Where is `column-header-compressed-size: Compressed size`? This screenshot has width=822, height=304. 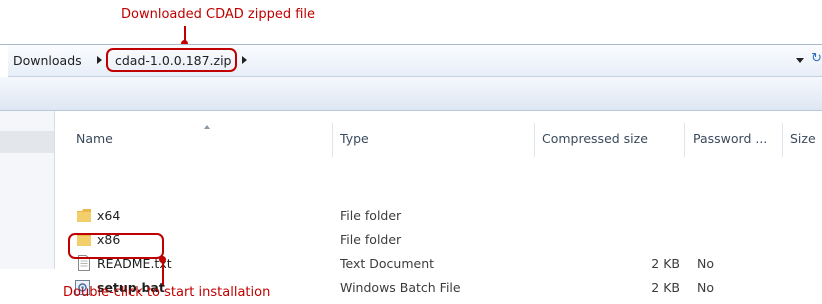 column-header-compressed-size: Compressed size is located at coordinates (595, 138).